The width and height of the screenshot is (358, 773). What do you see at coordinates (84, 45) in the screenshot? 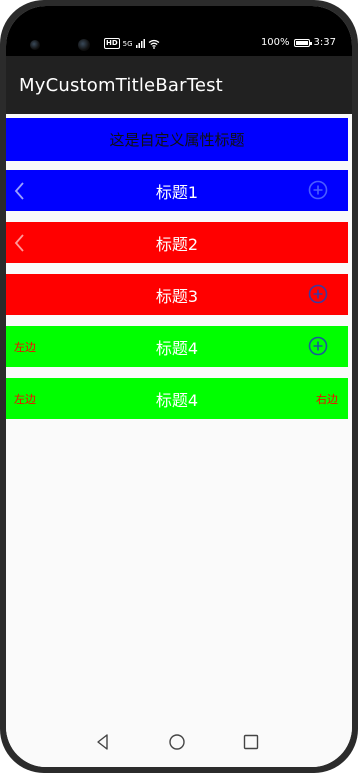
I see `front-camera-icon` at bounding box center [84, 45].